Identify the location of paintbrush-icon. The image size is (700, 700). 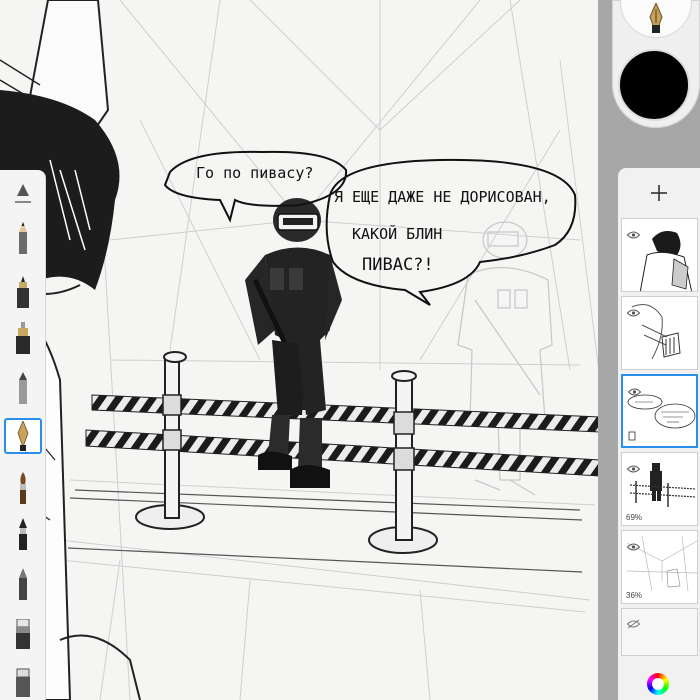
(23, 488).